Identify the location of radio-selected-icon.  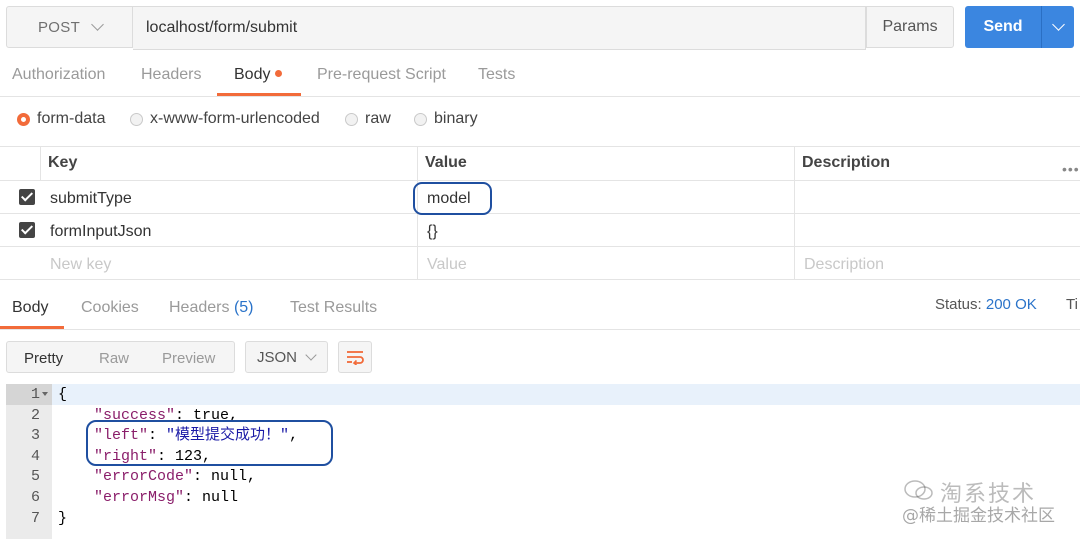
(23, 119).